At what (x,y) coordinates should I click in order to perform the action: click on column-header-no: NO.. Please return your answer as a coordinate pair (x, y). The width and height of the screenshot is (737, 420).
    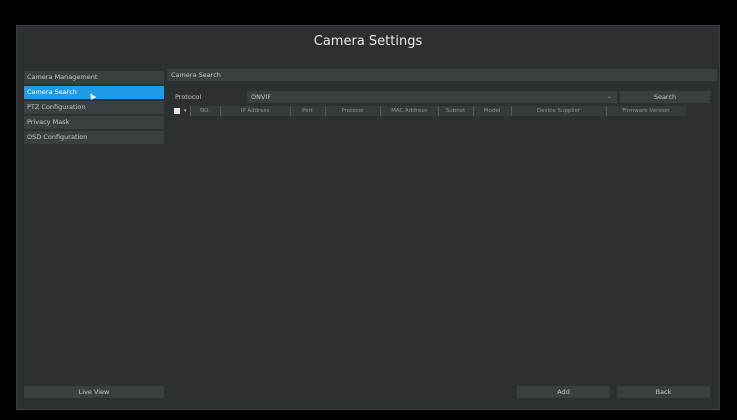
    Looking at the image, I should click on (204, 111).